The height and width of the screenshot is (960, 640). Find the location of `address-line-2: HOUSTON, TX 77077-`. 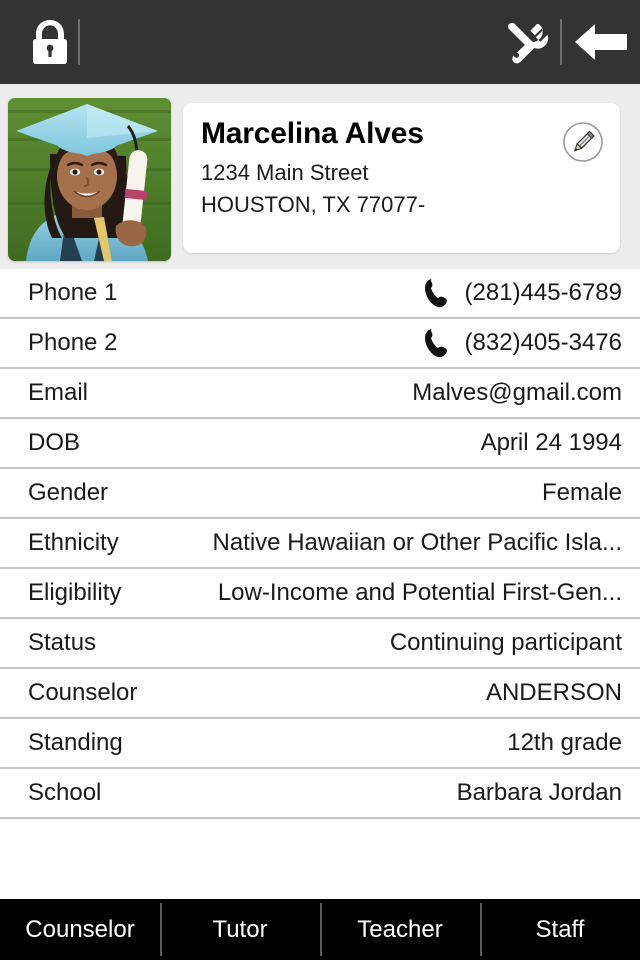

address-line-2: HOUSTON, TX 77077- is located at coordinates (313, 204).